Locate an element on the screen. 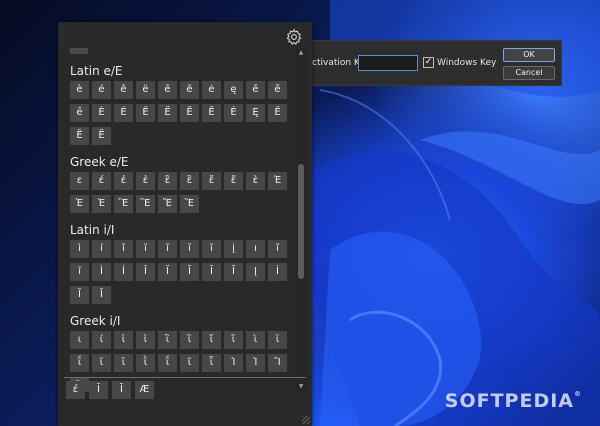  character-button: ȉ is located at coordinates (277, 249).